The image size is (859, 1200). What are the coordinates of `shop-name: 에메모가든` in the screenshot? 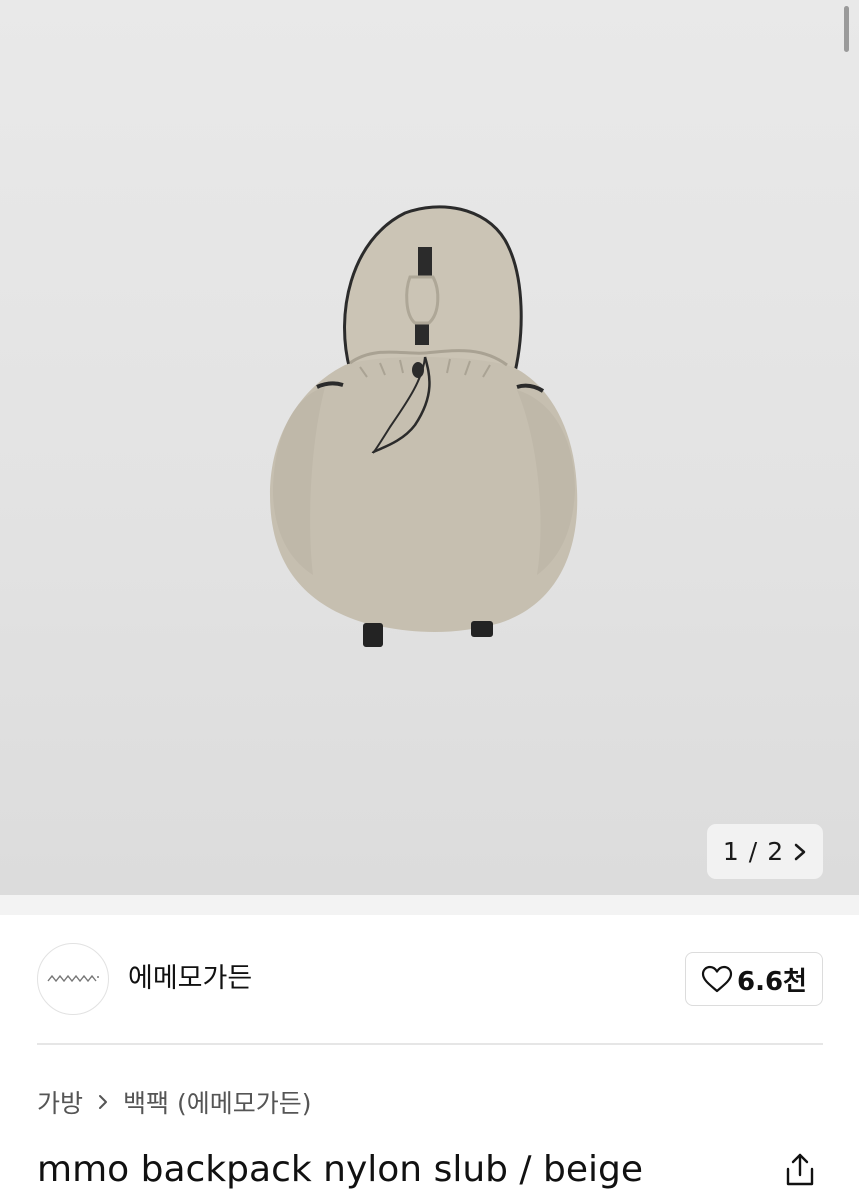 It's located at (190, 979).